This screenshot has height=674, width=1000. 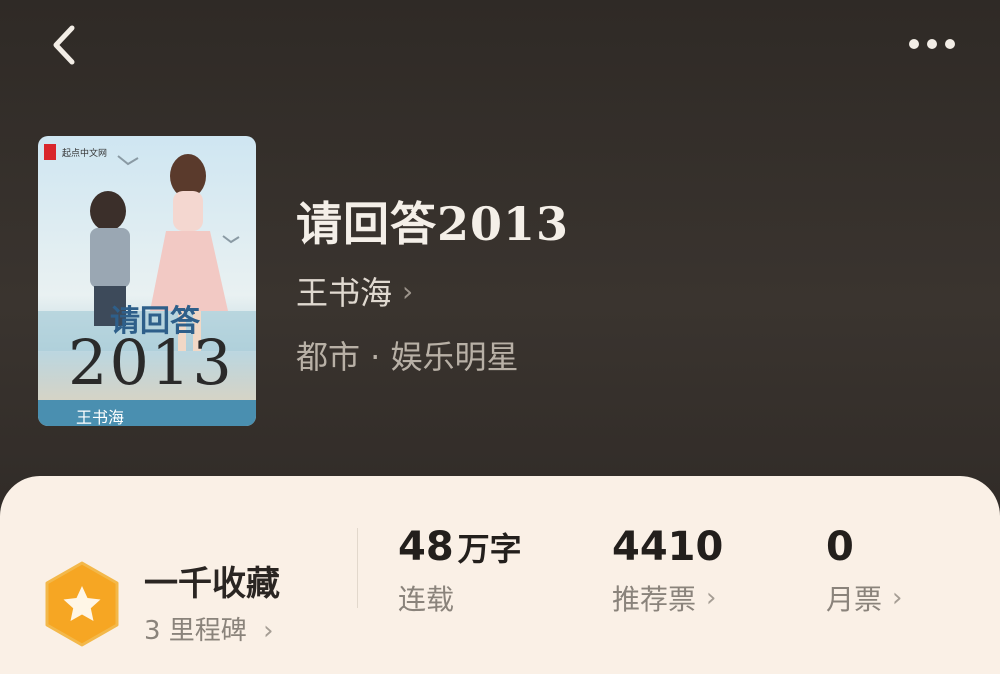 I want to click on milestone-subtitle: 3 里程碑, so click(x=195, y=631).